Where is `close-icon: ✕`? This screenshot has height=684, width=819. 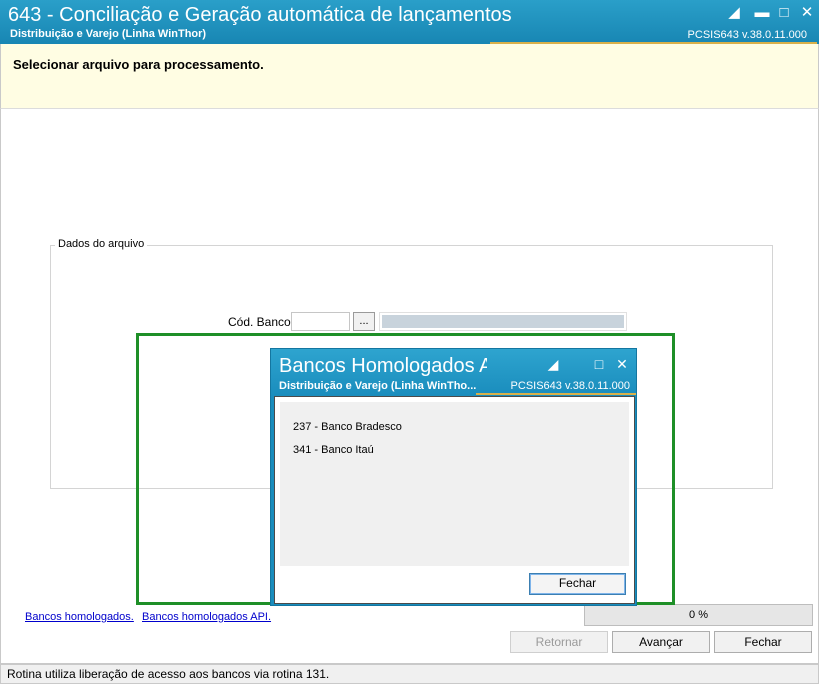 close-icon: ✕ is located at coordinates (807, 13).